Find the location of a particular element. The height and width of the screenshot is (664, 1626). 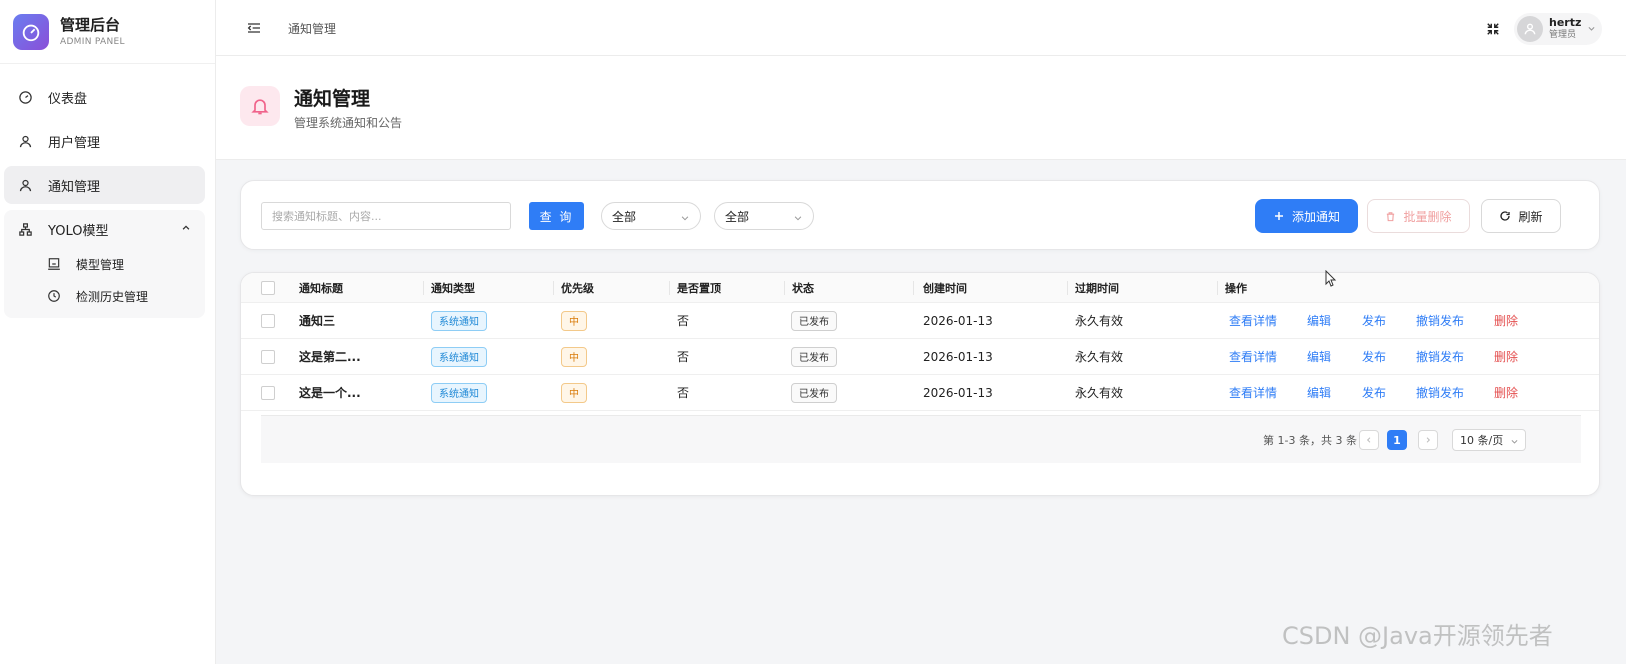

row-title: 通知三 is located at coordinates (317, 321).